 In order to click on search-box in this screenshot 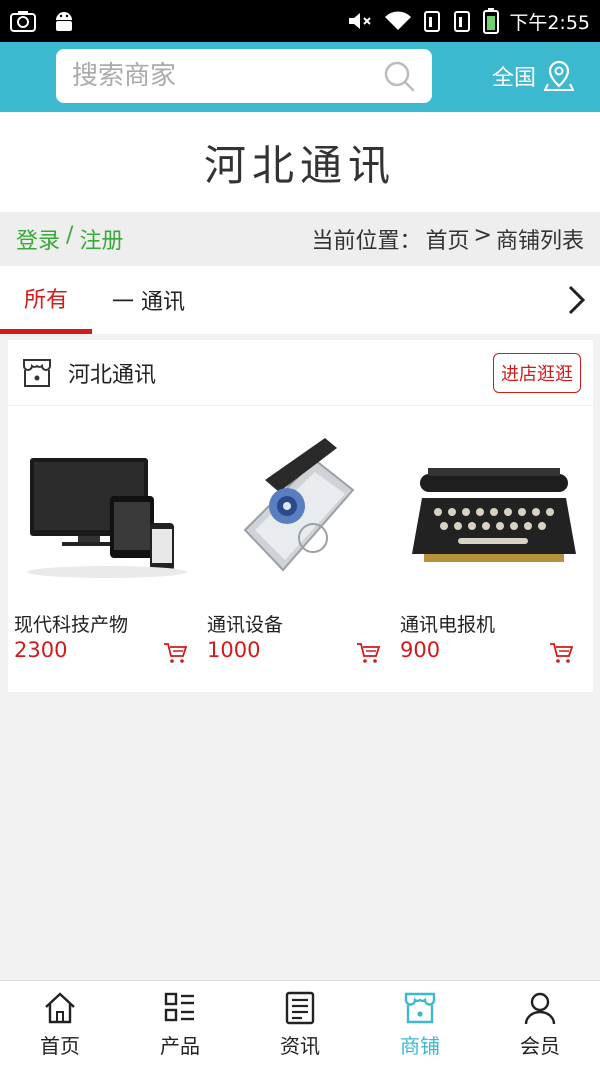, I will do `click(244, 76)`.